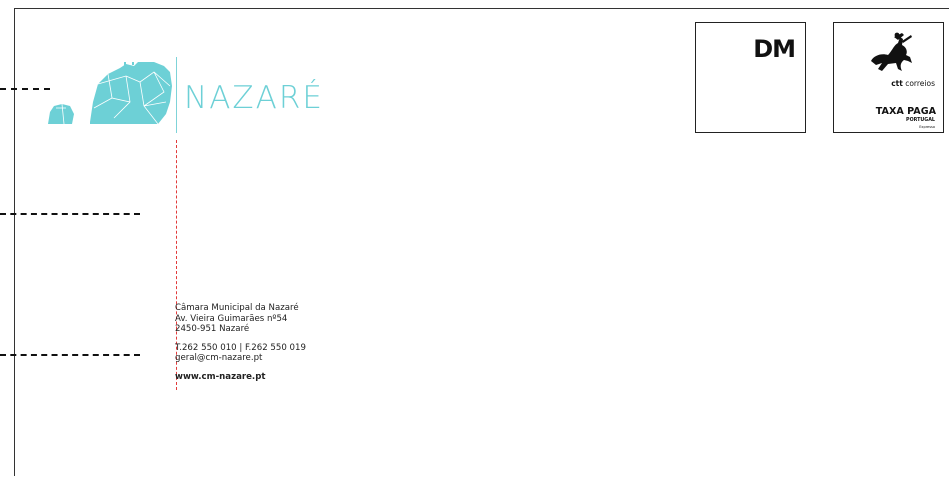  Describe the element at coordinates (254, 98) in the screenshot. I see `logo-wordmark: NAZARÉ` at that location.